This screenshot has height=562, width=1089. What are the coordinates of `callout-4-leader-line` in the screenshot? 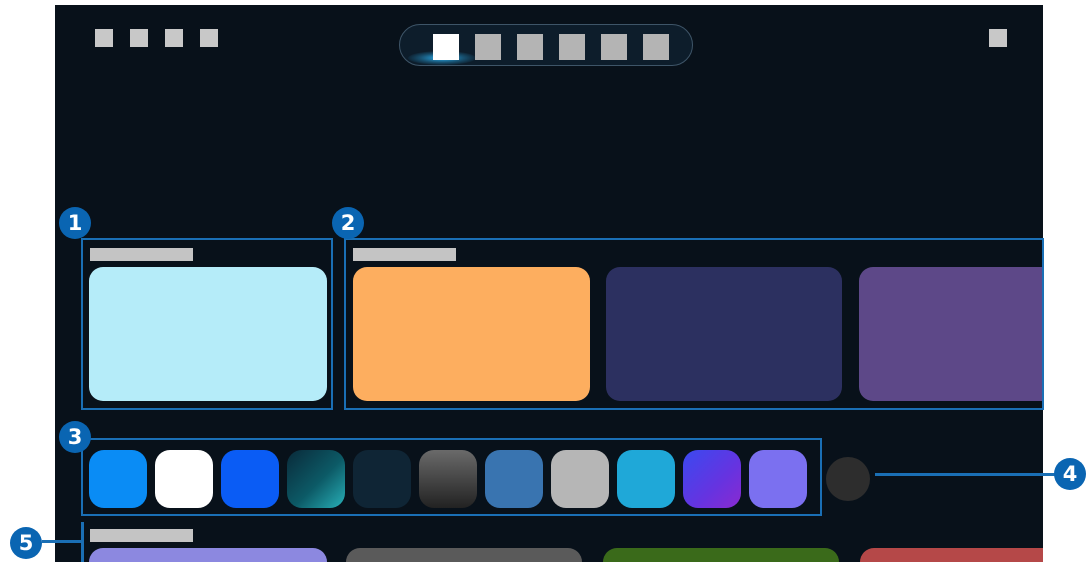 It's located at (966, 474).